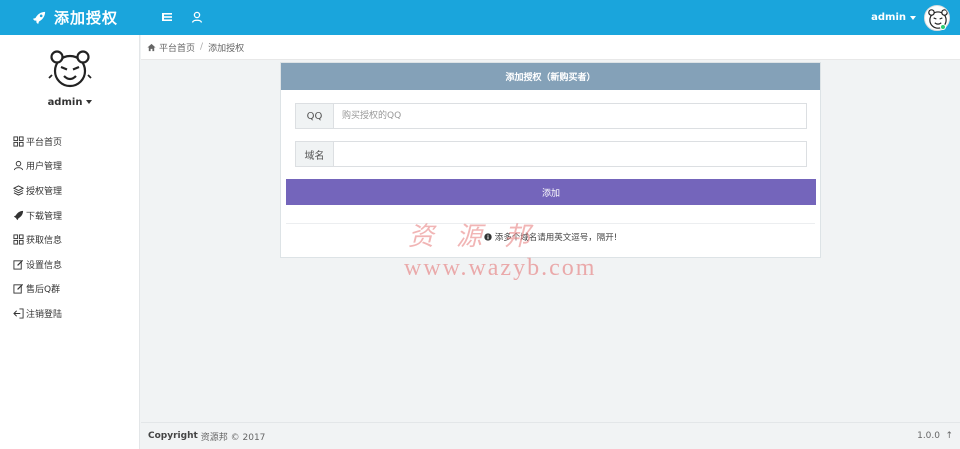 This screenshot has height=449, width=960. I want to click on panel-title: 添加授权（新购买者）, so click(550, 76).